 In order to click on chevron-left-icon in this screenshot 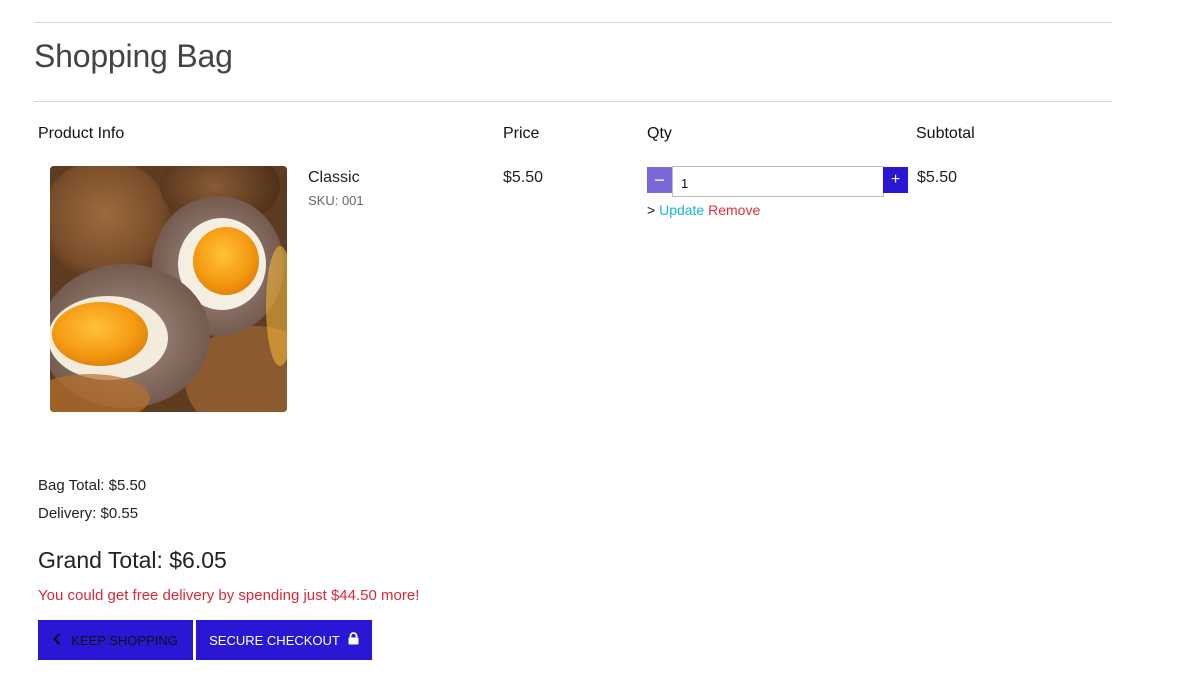, I will do `click(57, 640)`.